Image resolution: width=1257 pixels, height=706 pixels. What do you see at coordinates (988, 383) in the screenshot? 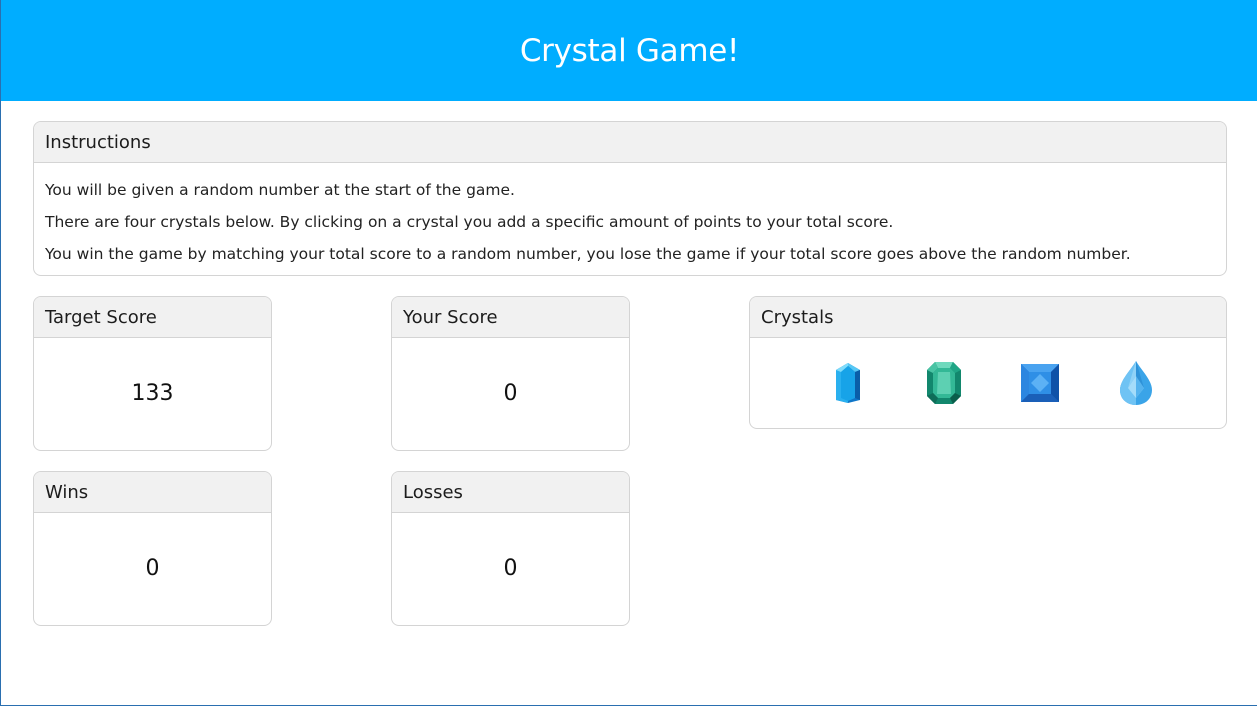
I see `crystals-row` at bounding box center [988, 383].